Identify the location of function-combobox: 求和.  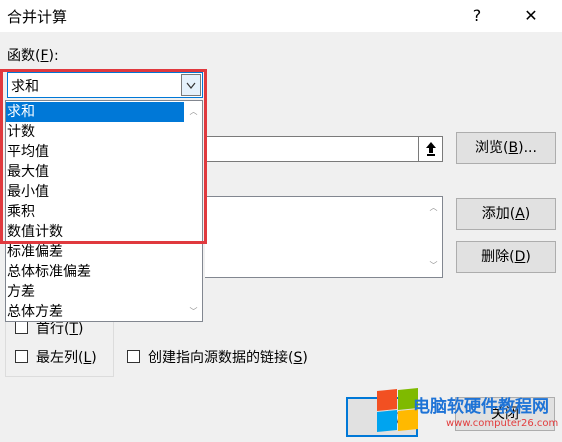
(105, 85).